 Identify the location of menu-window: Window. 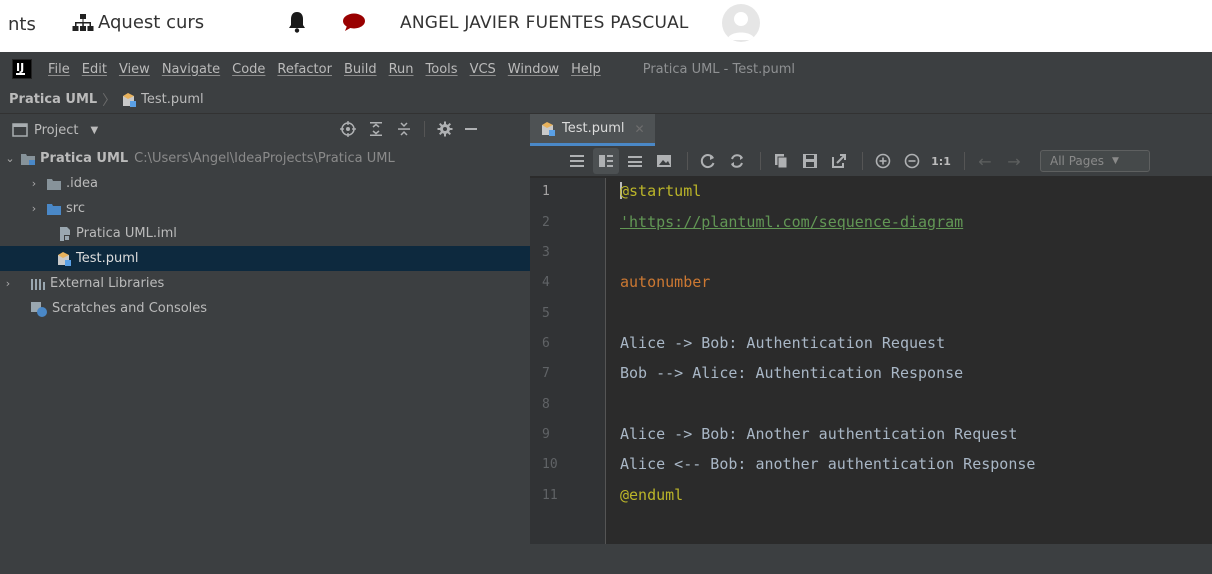
(533, 69).